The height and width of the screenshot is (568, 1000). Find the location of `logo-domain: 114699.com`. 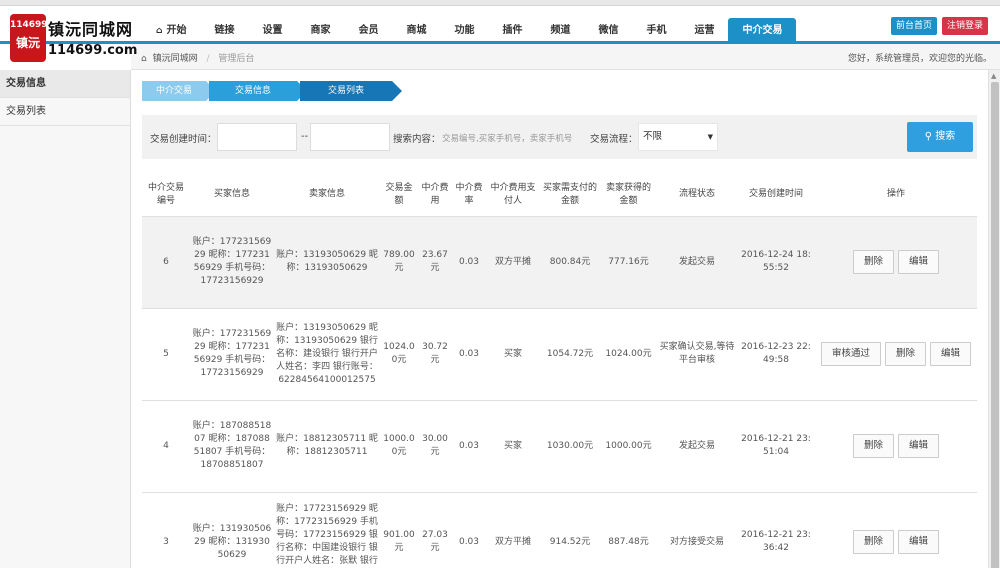

logo-domain: 114699.com is located at coordinates (93, 50).